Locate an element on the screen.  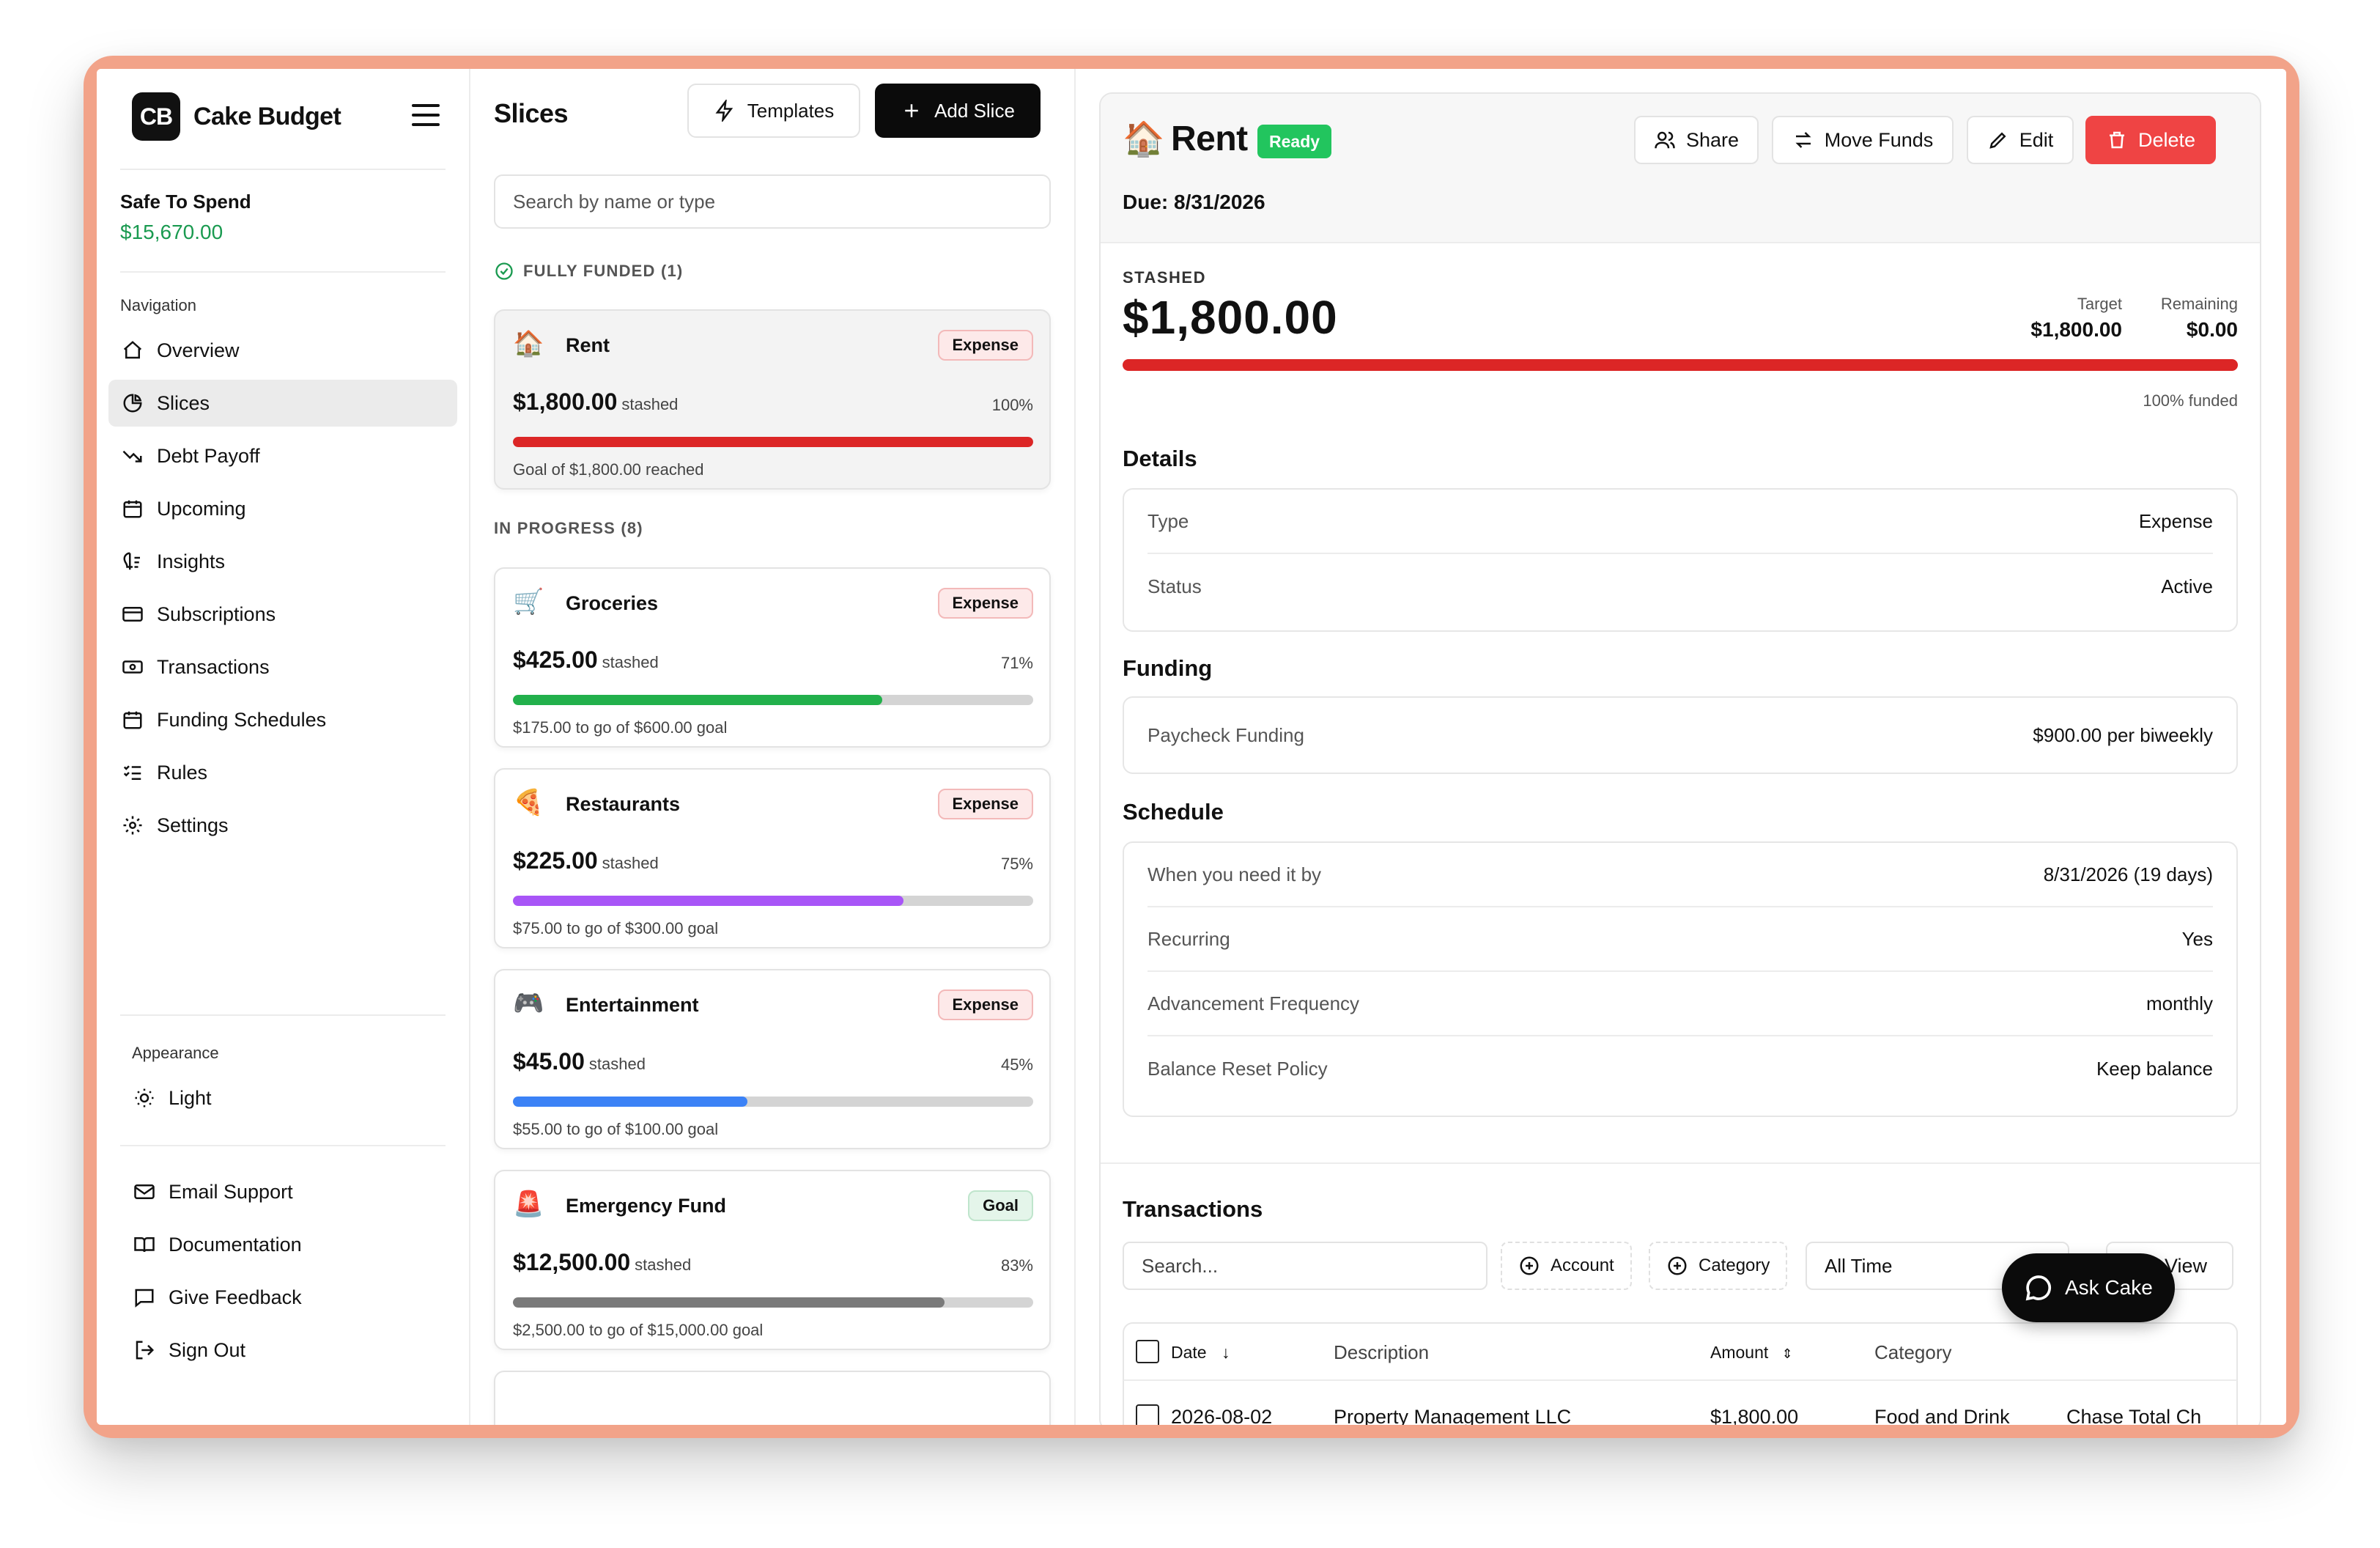
sidebar-item-insights: Insights is located at coordinates (282, 561).